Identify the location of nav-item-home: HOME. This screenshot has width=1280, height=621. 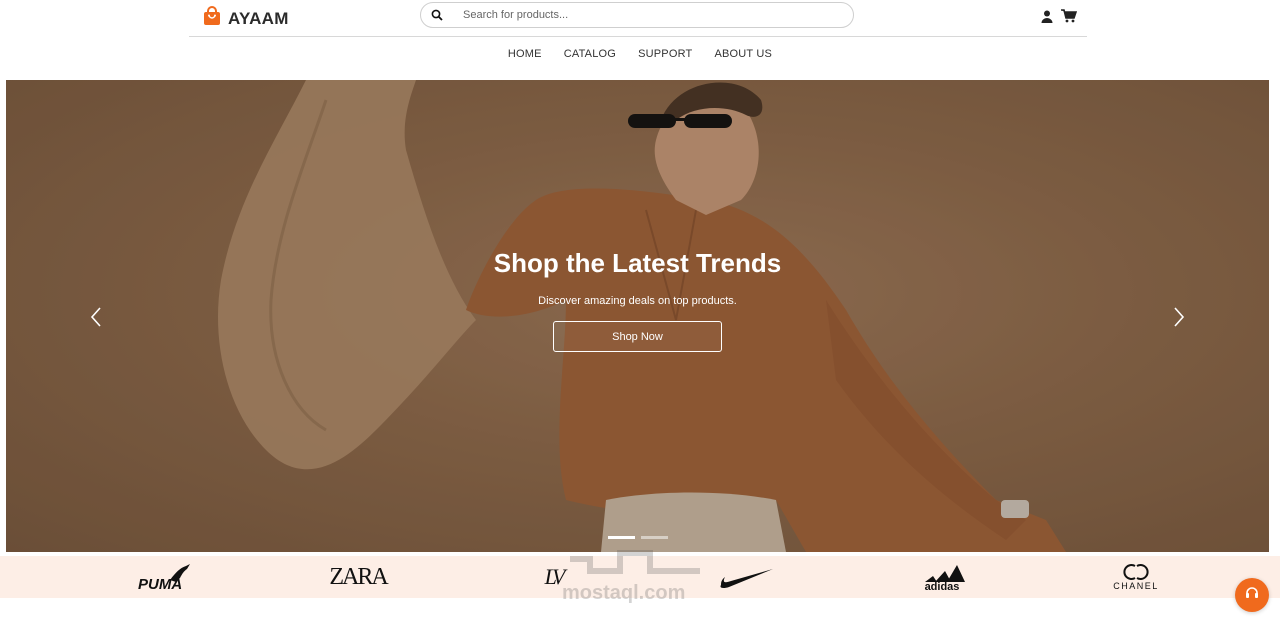
(525, 56).